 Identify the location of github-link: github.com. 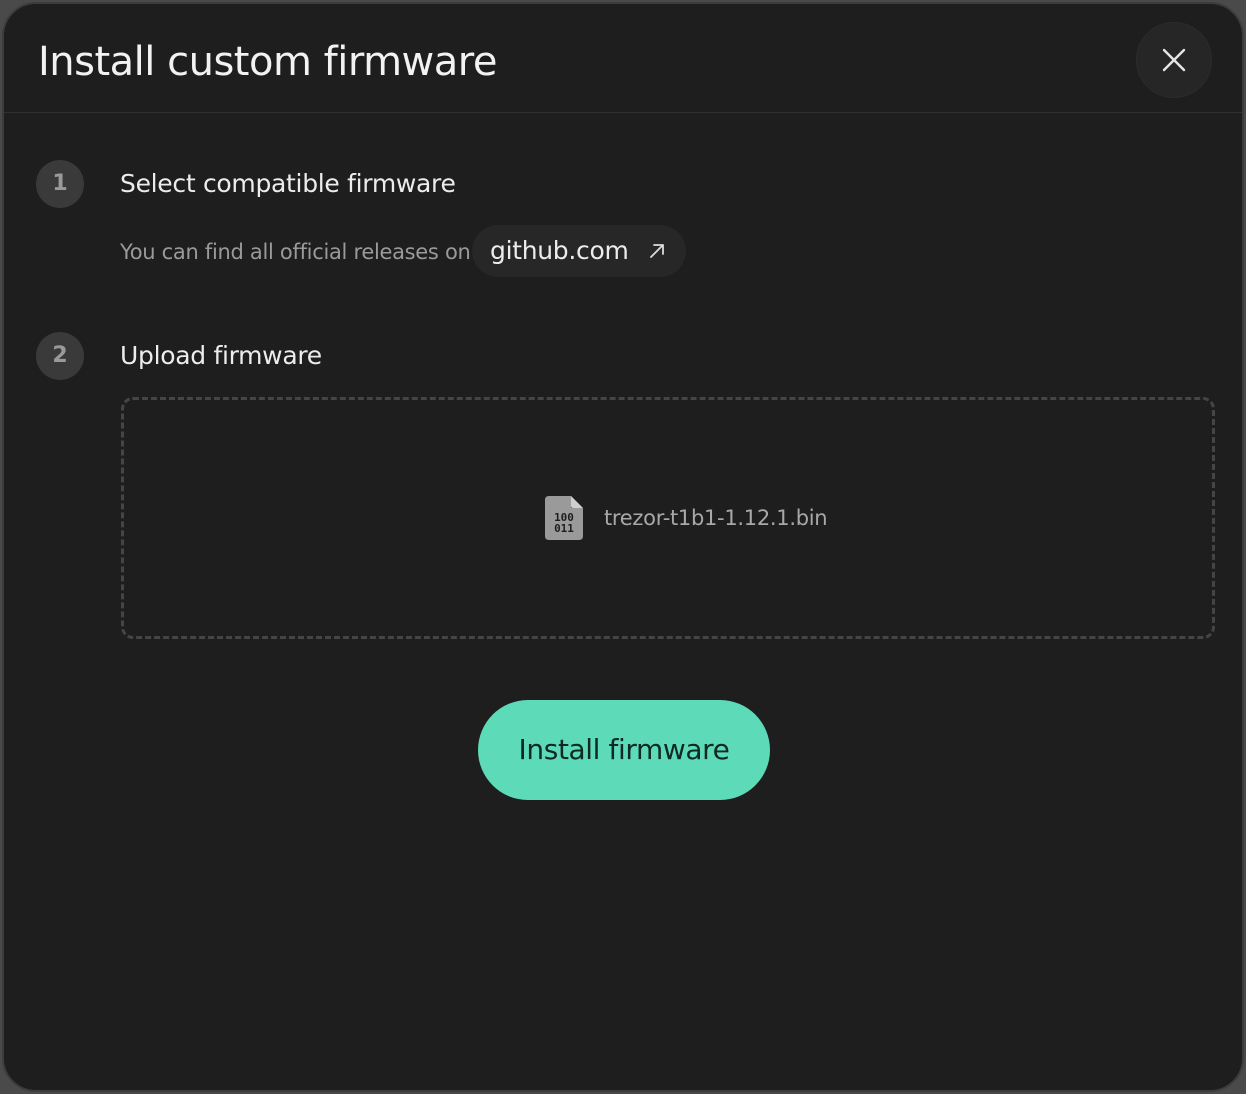
(579, 251).